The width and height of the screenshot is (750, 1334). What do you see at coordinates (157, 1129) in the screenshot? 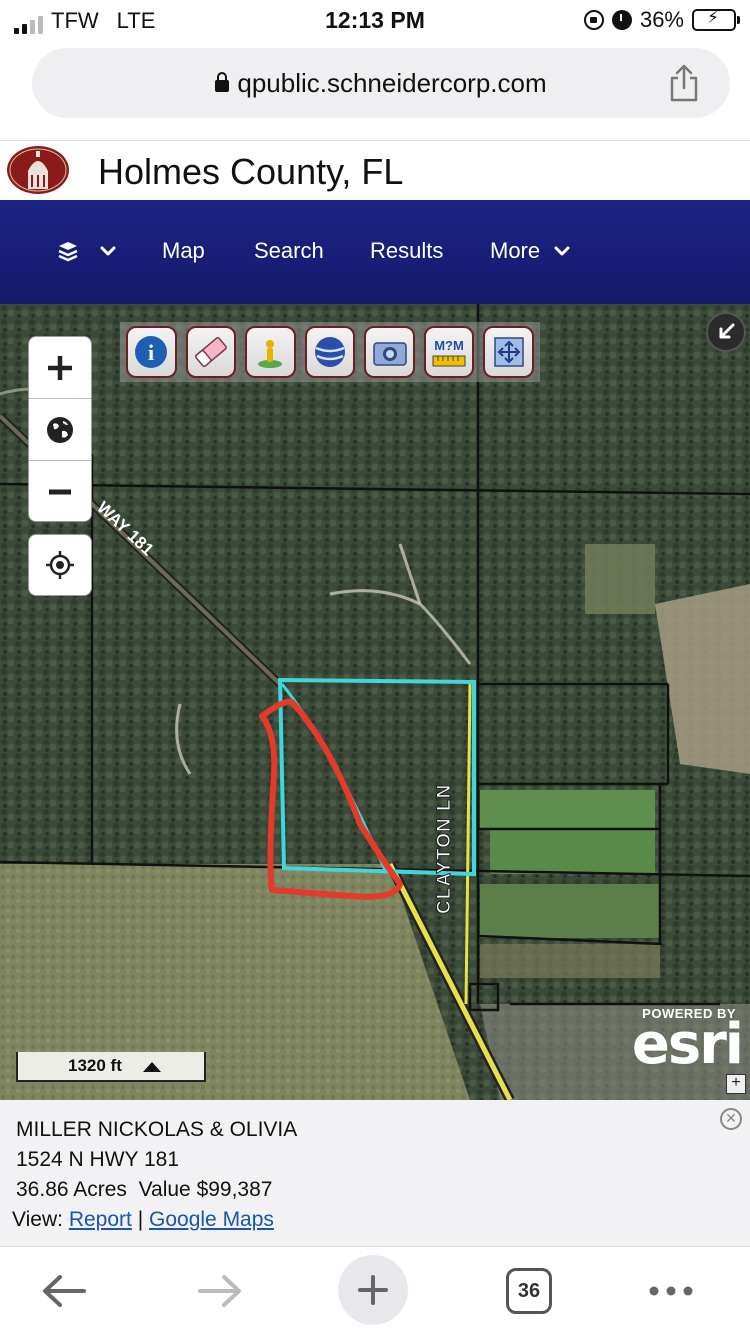
I see `owner-name: MILLER NICKOLAS & OLIVIA` at bounding box center [157, 1129].